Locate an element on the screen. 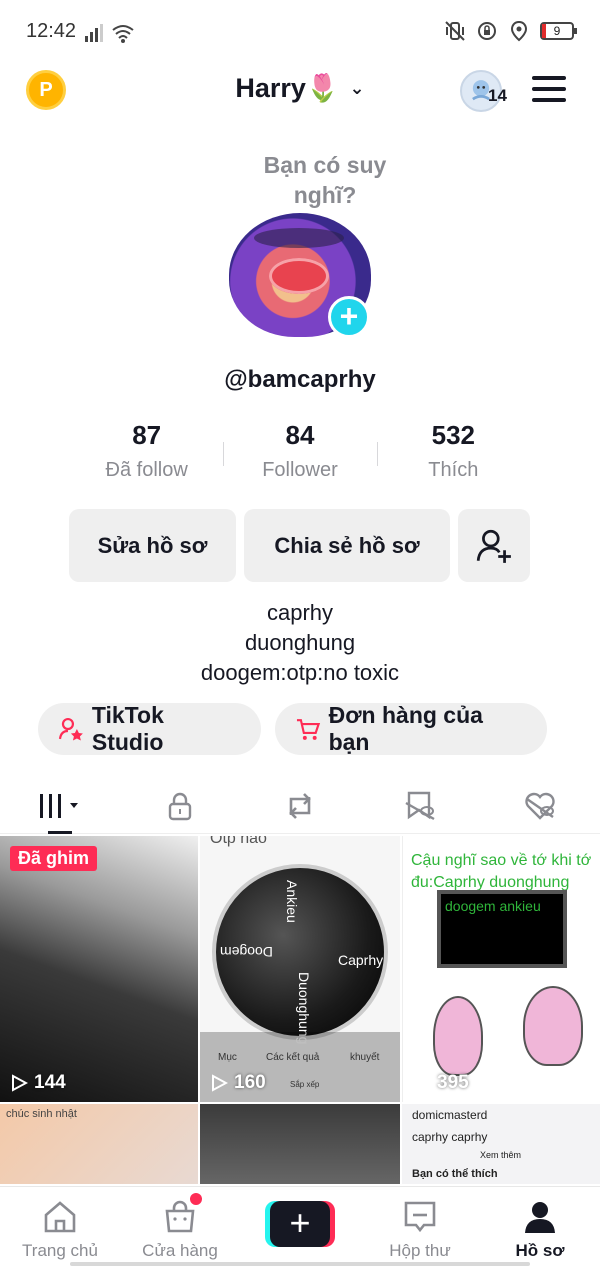 The height and width of the screenshot is (1267, 600). view-count: 144 is located at coordinates (38, 1083).